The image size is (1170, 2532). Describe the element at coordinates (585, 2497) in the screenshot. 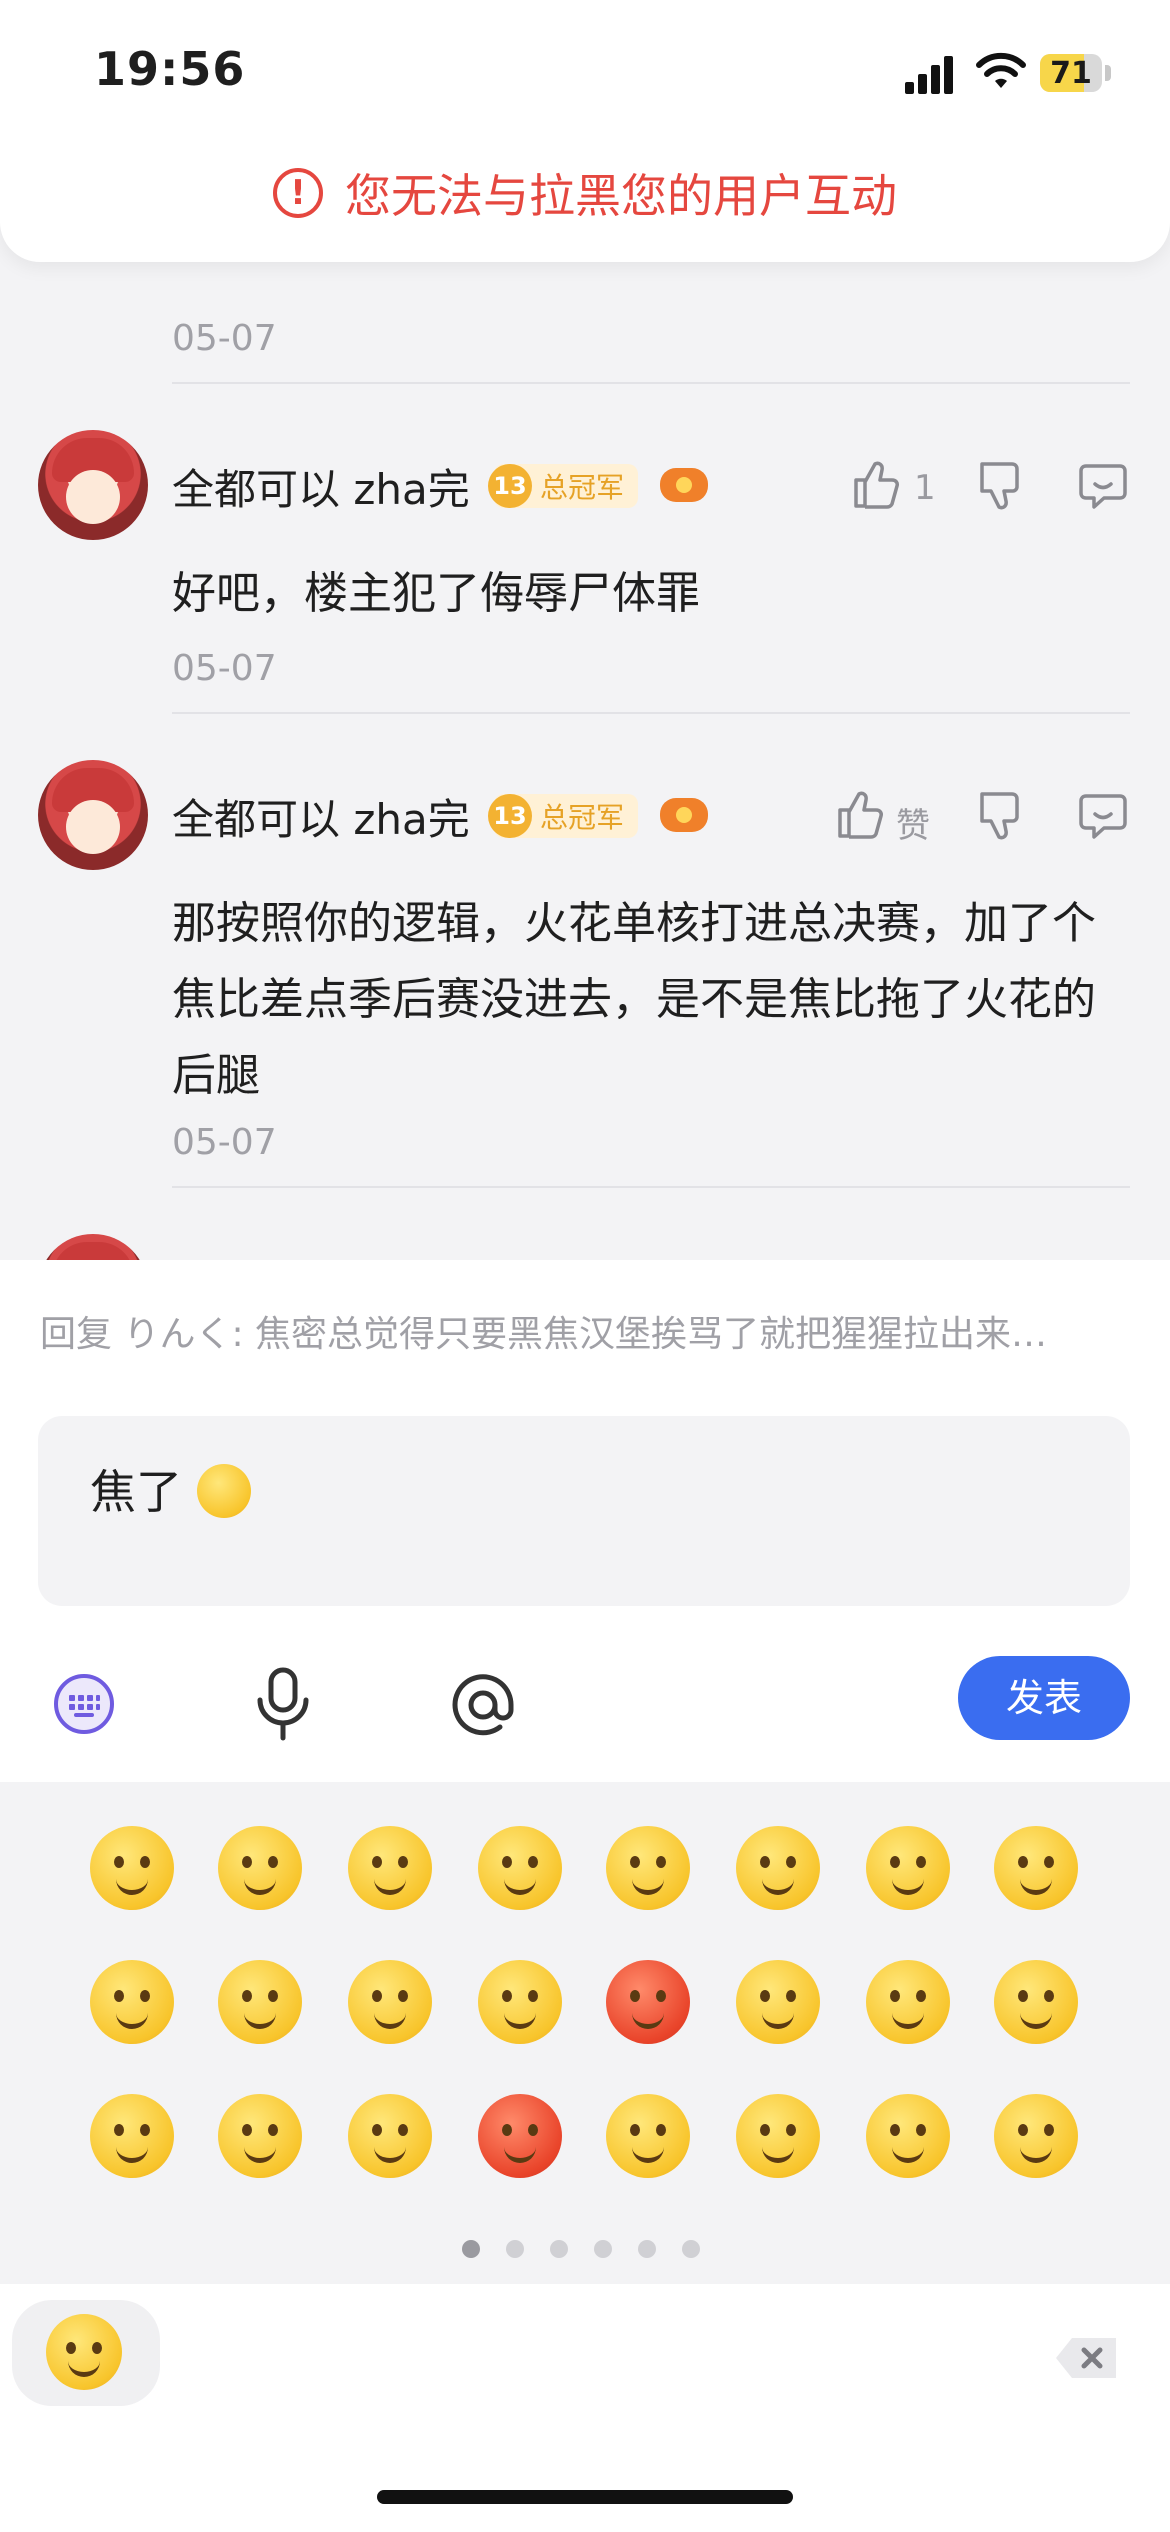

I see `home-indicator` at that location.